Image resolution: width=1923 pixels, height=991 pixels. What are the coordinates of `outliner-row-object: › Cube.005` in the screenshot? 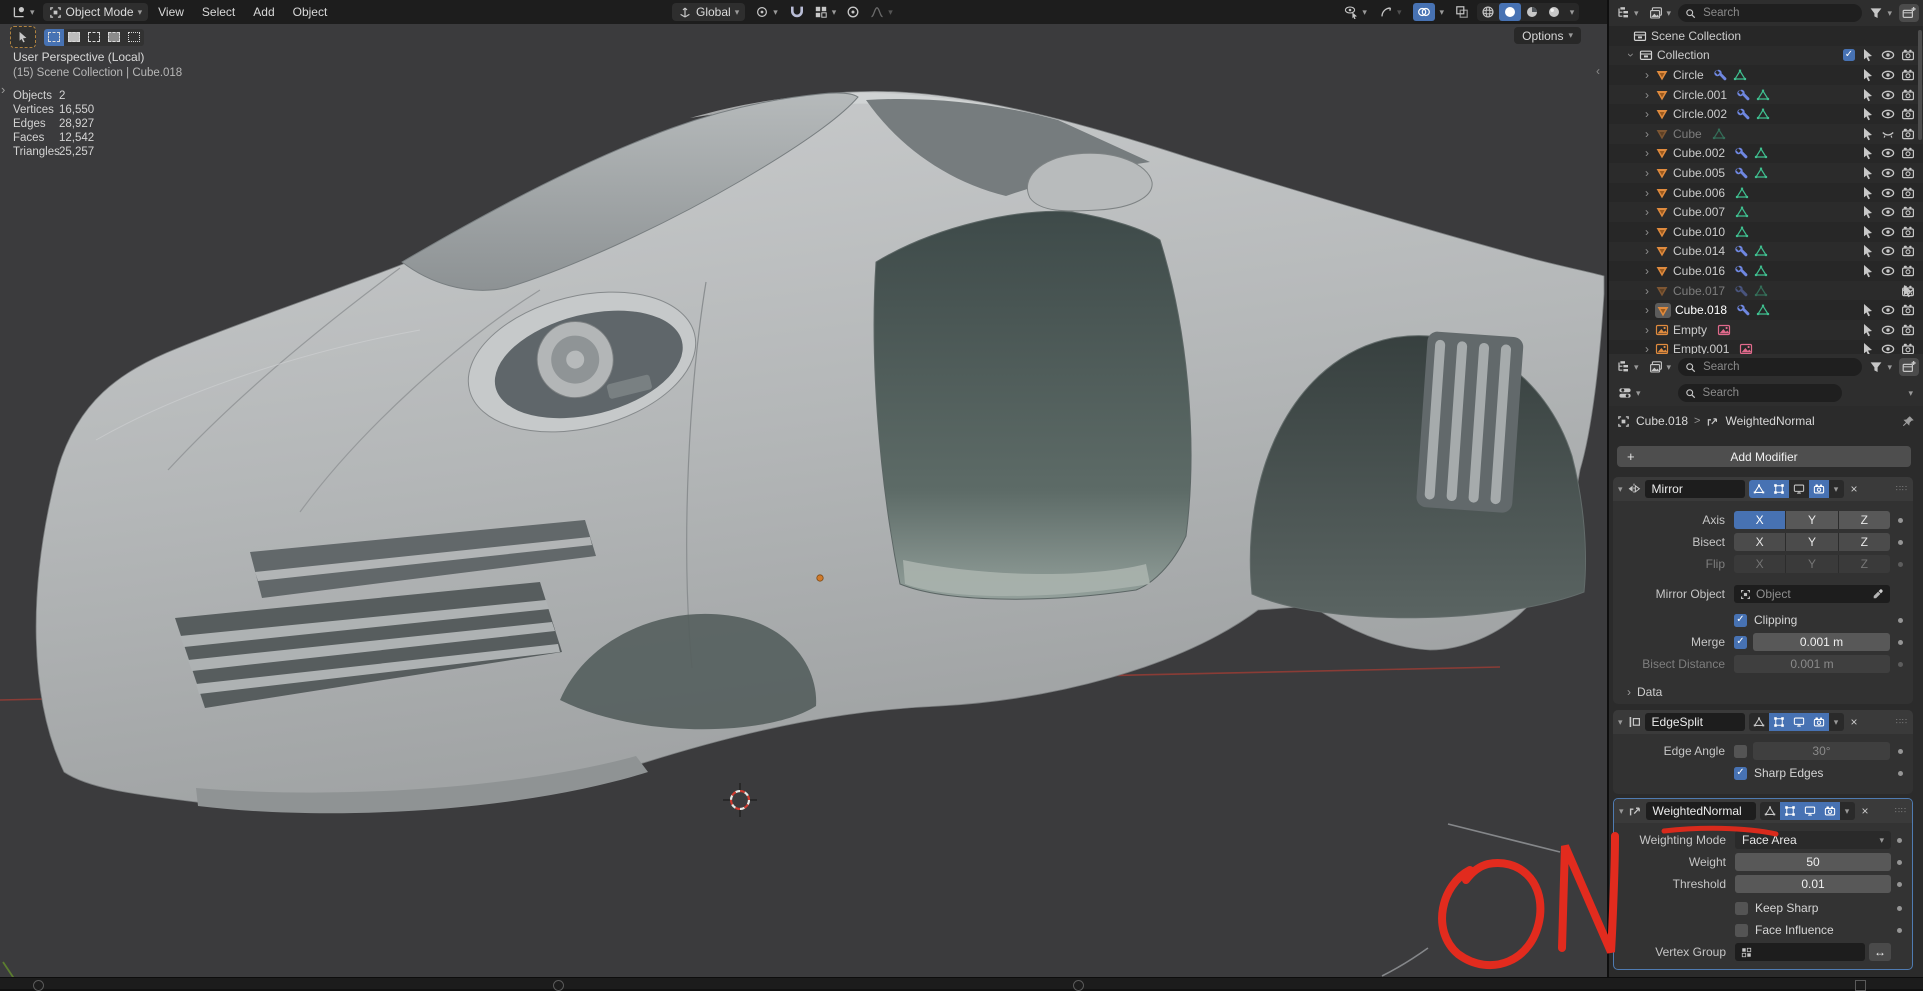 It's located at (1766, 173).